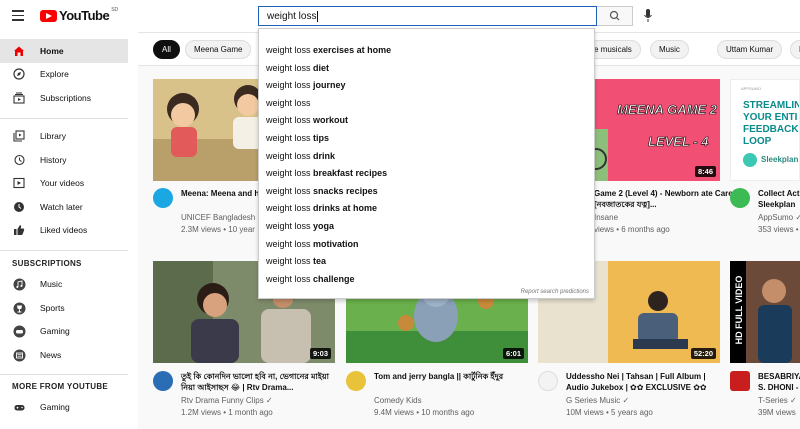  I want to click on video-title: Tom and jerry bangla || কার্টুনিক ইঁদুর, so click(454, 376).